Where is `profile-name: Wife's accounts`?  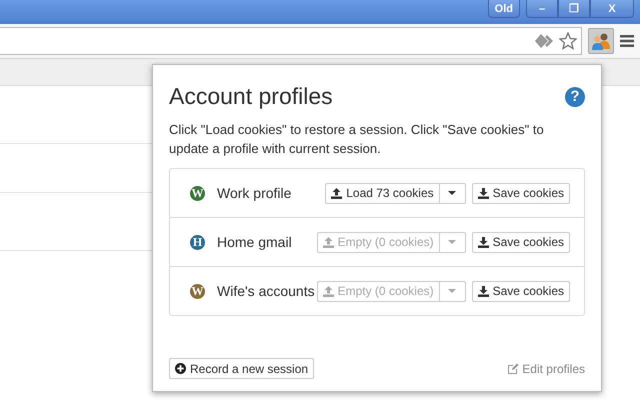 profile-name: Wife's accounts is located at coordinates (266, 291).